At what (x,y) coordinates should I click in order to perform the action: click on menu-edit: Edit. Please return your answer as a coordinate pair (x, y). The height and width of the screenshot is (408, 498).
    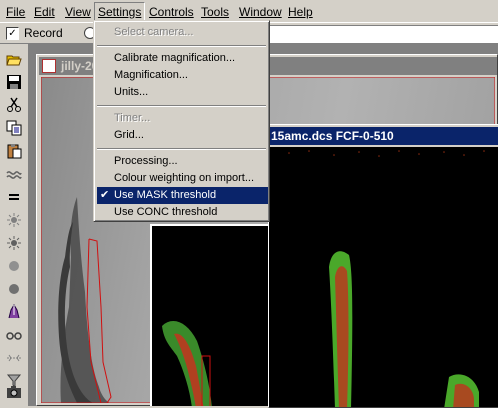
    Looking at the image, I should click on (44, 12).